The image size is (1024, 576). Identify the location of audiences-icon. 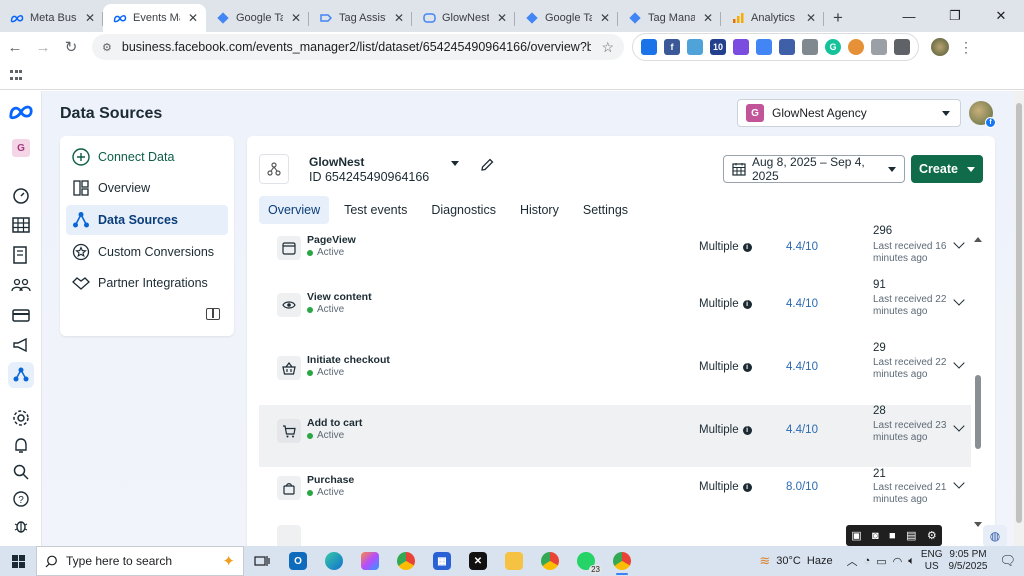
(21, 285).